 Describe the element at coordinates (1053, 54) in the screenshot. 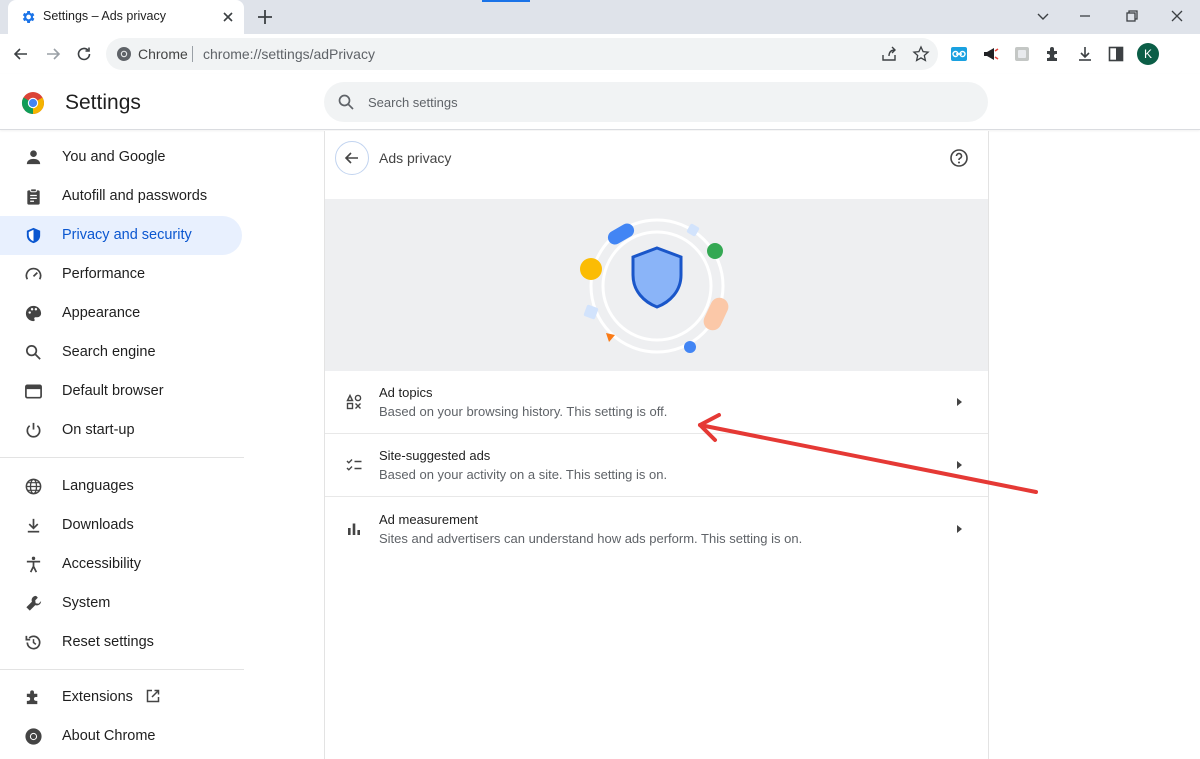

I see `extensions-puzzle-icon` at that location.